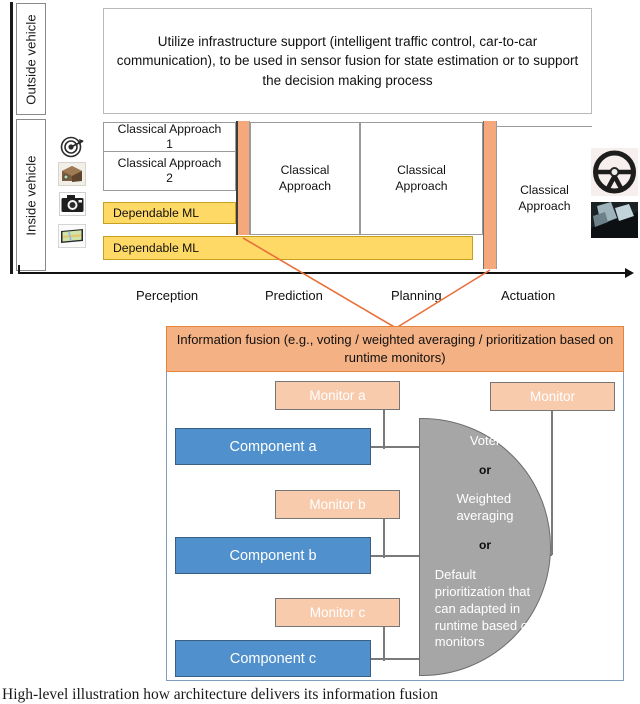 The height and width of the screenshot is (704, 640). What do you see at coordinates (484, 499) in the screenshot?
I see `voter-option-2-line1: Weighted` at bounding box center [484, 499].